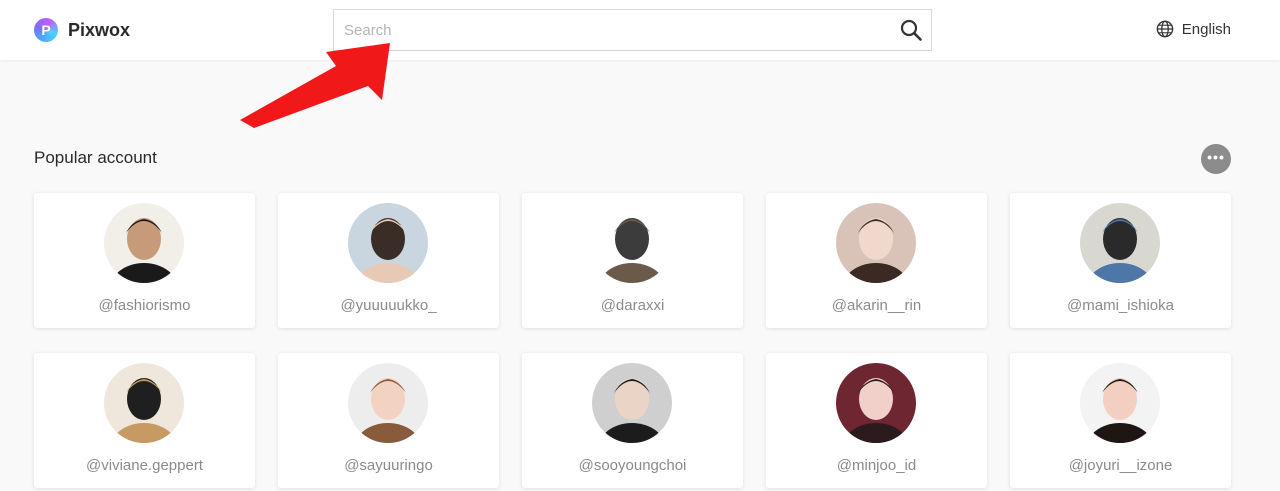  I want to click on account-card: @sayuuringo, so click(388, 420).